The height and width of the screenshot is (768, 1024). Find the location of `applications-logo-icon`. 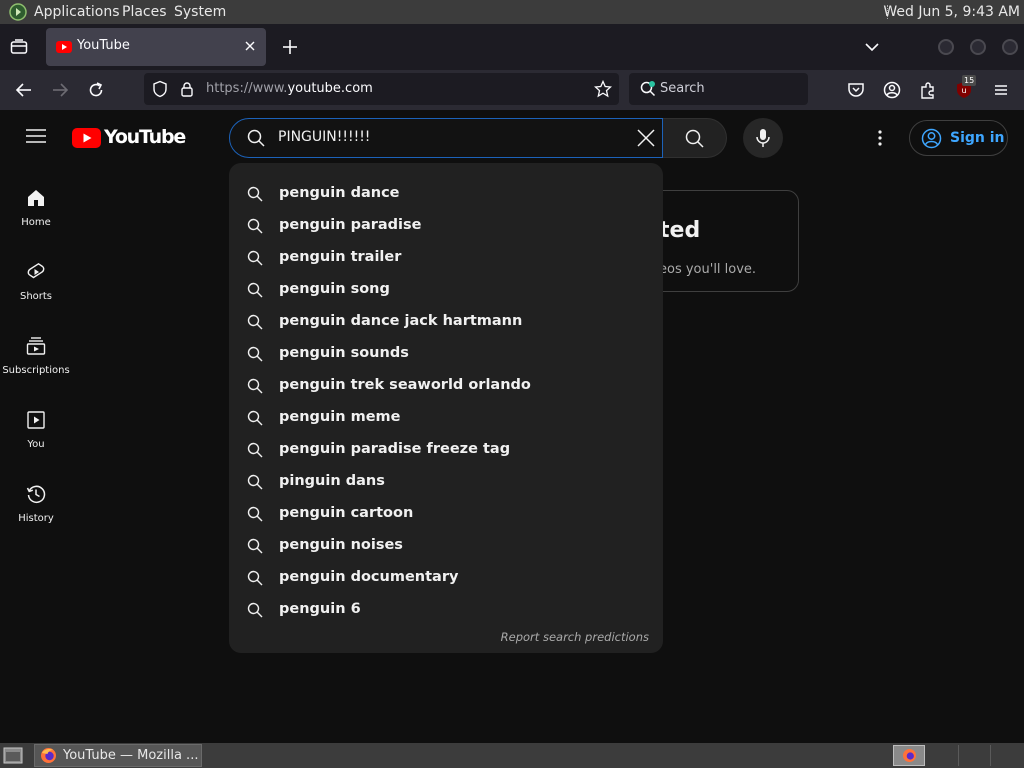

applications-logo-icon is located at coordinates (18, 12).